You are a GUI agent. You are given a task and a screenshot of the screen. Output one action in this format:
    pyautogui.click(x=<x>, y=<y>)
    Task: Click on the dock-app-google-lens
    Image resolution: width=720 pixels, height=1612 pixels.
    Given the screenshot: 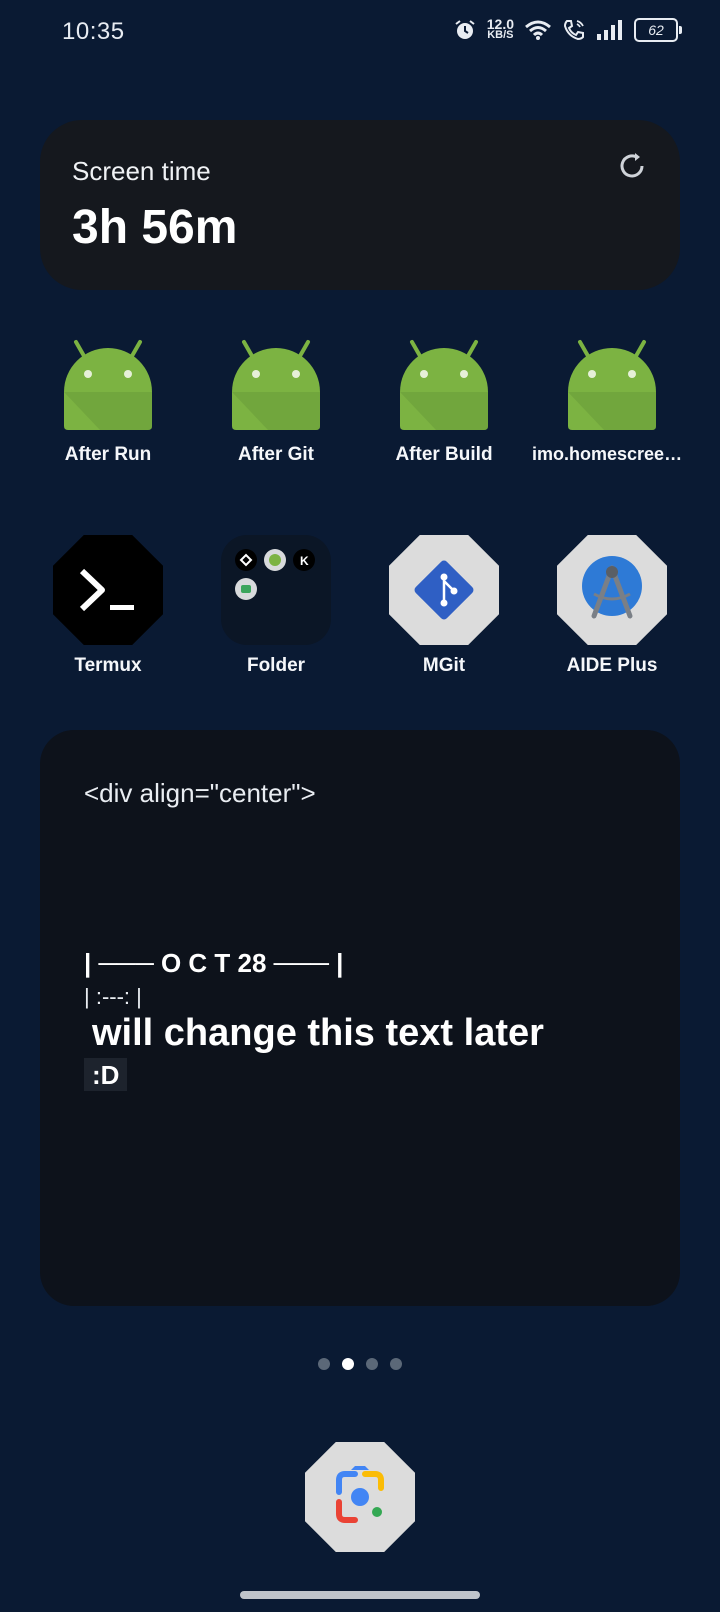 What is the action you would take?
    pyautogui.click(x=360, y=1497)
    